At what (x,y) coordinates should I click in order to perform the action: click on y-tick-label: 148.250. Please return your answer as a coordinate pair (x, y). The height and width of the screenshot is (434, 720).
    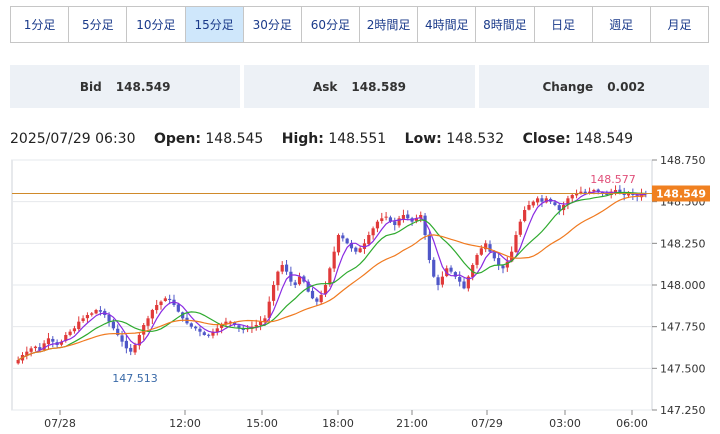
    Looking at the image, I should click on (683, 243).